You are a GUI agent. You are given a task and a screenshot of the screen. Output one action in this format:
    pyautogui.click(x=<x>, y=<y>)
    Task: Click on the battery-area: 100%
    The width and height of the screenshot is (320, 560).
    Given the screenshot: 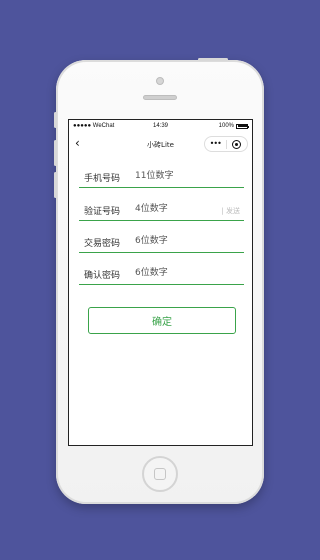 What is the action you would take?
    pyautogui.click(x=233, y=126)
    